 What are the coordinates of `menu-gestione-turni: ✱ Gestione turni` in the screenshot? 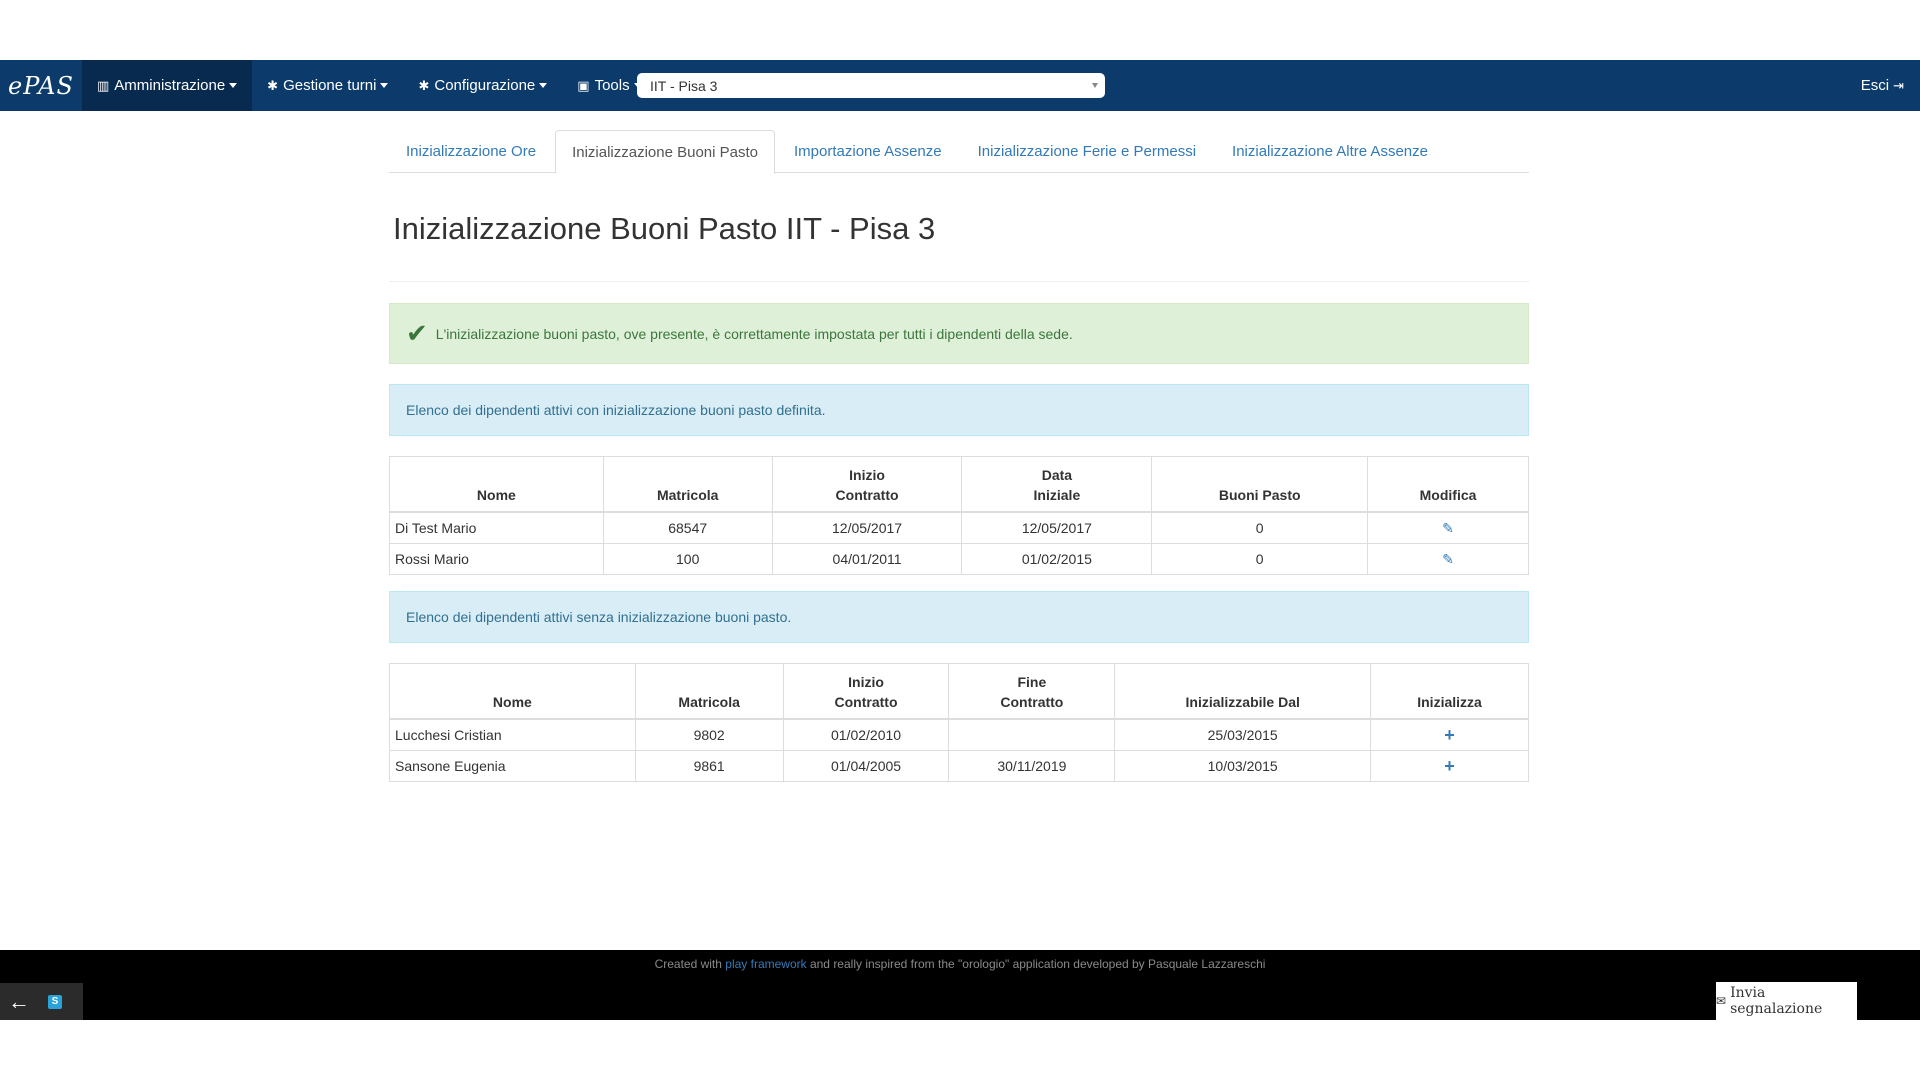 It's located at (327, 85).